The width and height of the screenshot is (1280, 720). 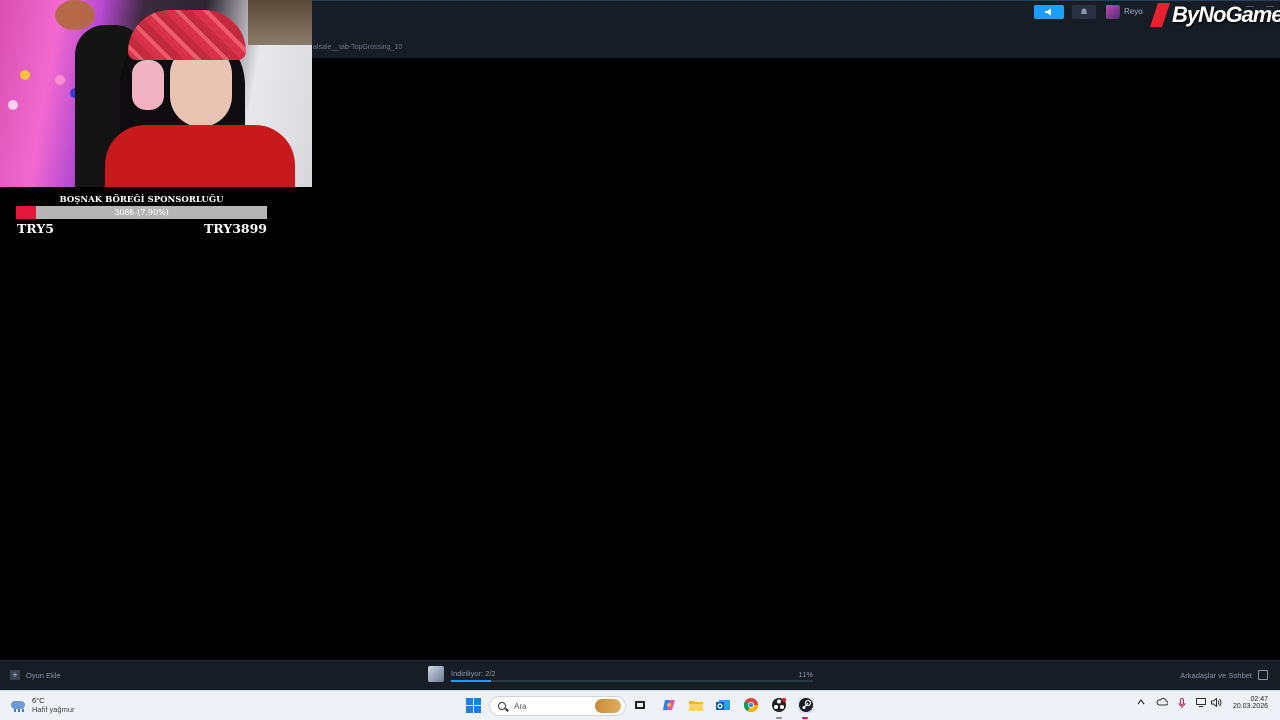 What do you see at coordinates (43, 675) in the screenshot?
I see `add-game-label: Oyun Ekle` at bounding box center [43, 675].